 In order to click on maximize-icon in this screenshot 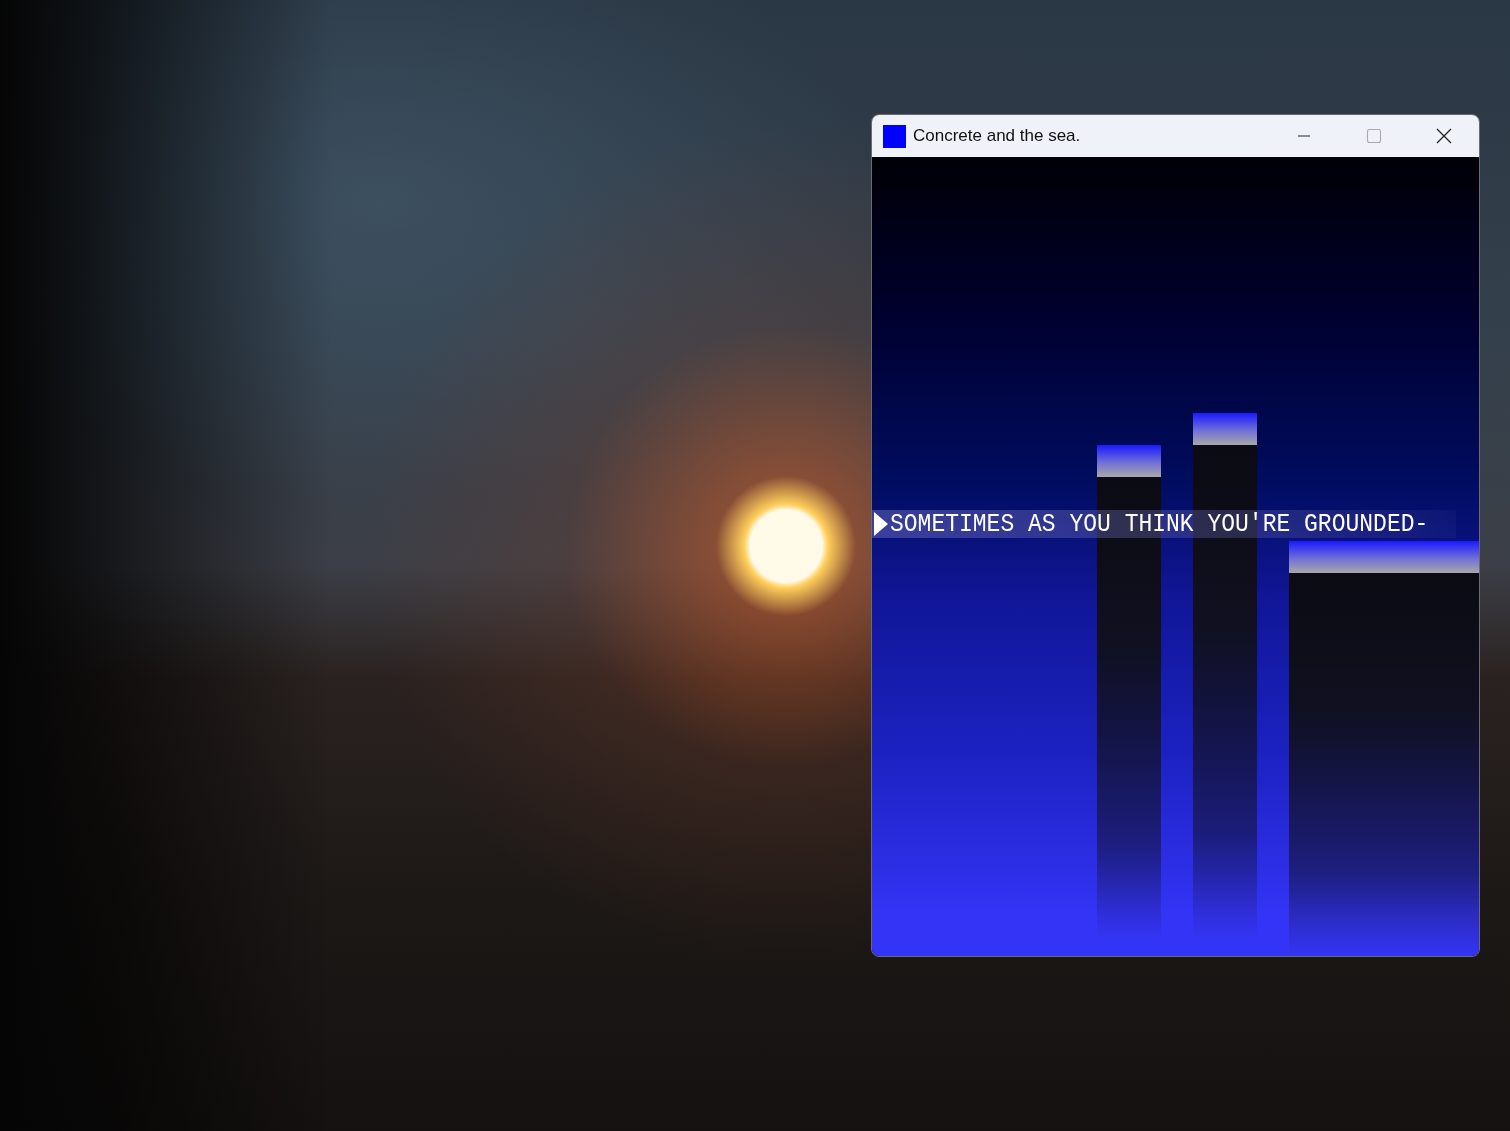, I will do `click(1374, 136)`.